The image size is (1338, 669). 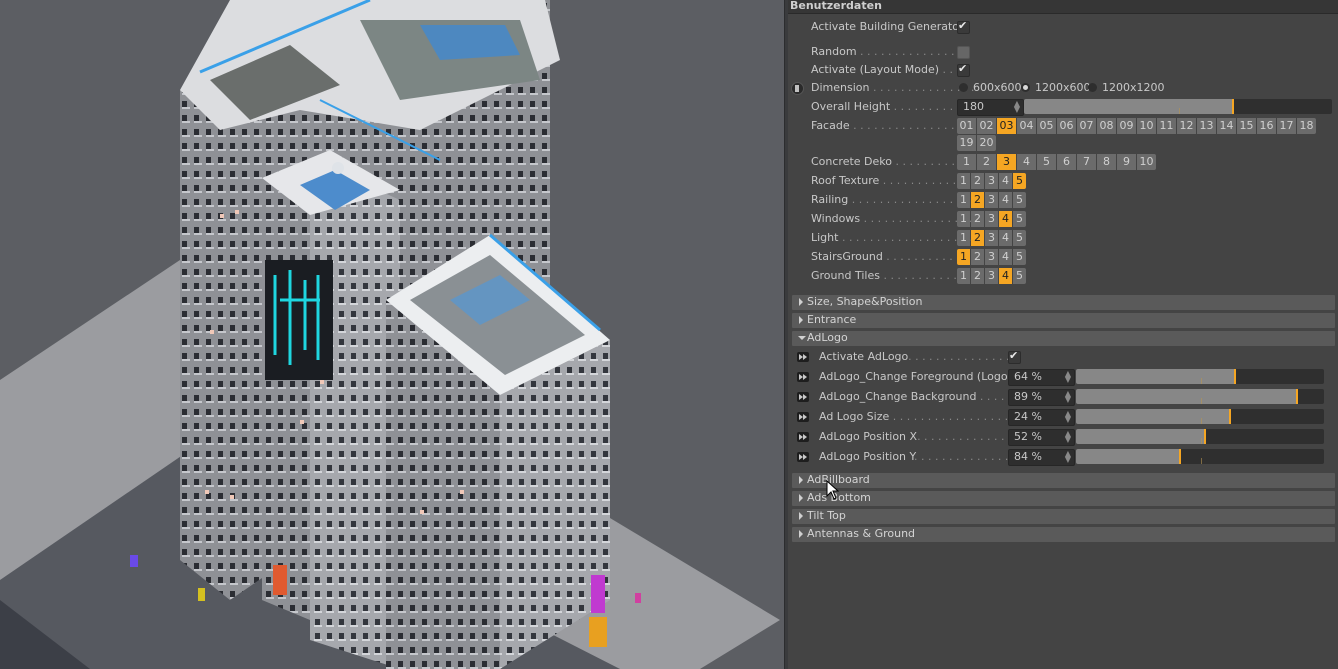 I want to click on option-button: 15, so click(x=1246, y=126).